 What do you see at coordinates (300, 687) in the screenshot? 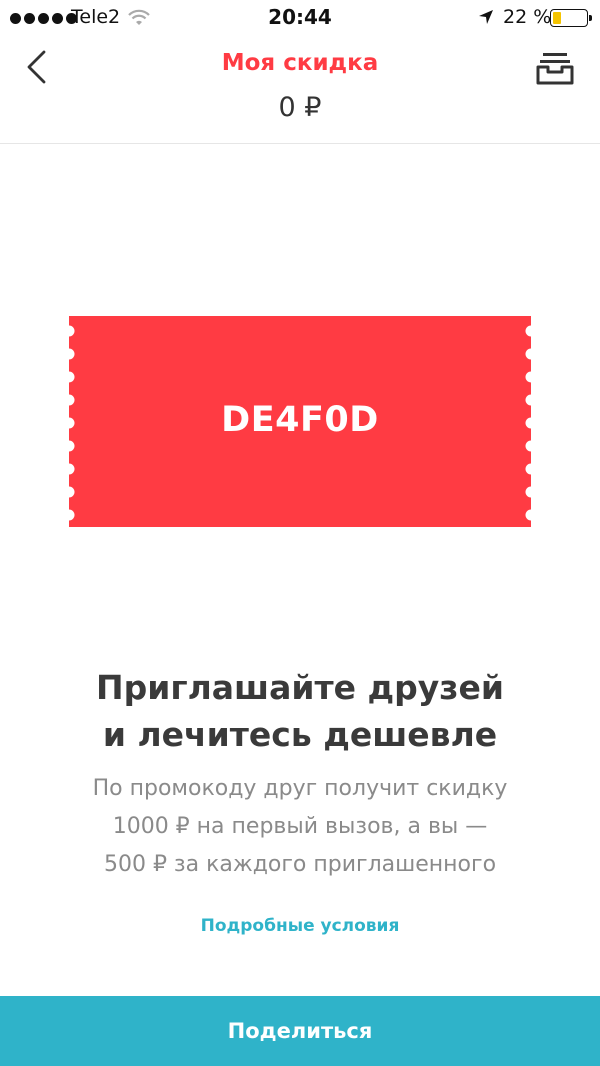
I see `heading-line: Приглашайте друзей` at bounding box center [300, 687].